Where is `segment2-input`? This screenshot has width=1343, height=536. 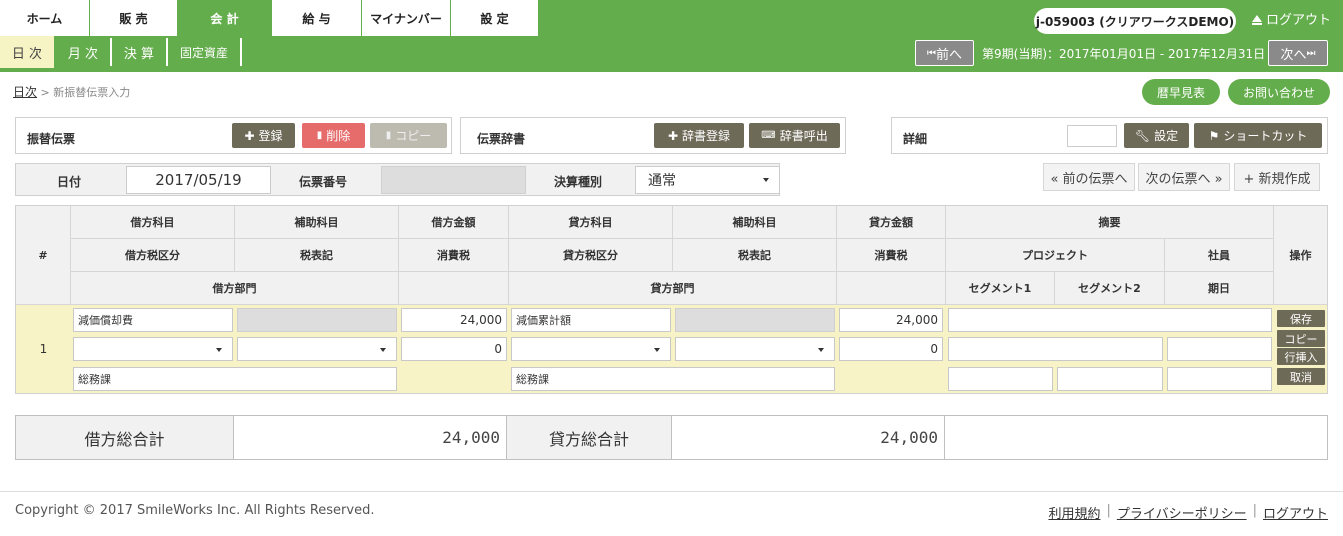
segment2-input is located at coordinates (1110, 379).